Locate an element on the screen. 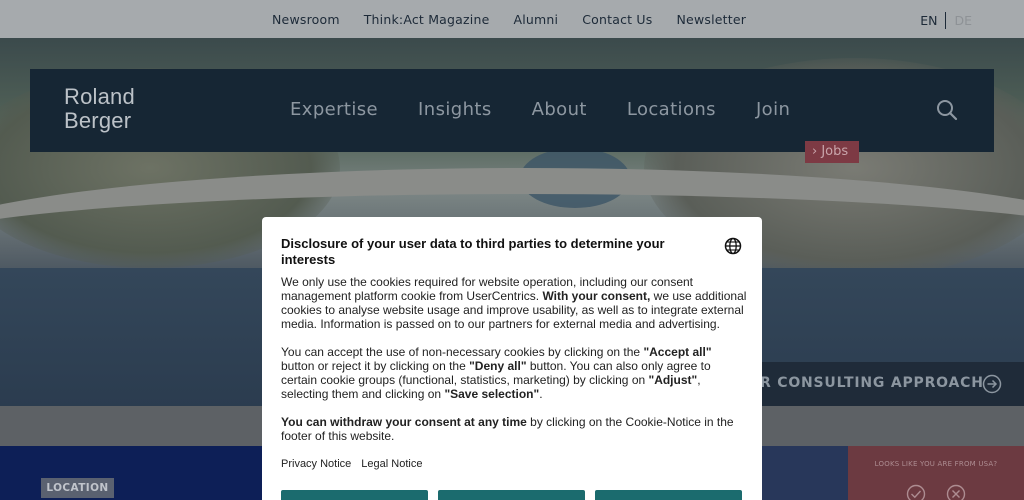 This screenshot has width=1024, height=500. consulting-approach-label: R CONSULTING APPROACH is located at coordinates (872, 383).